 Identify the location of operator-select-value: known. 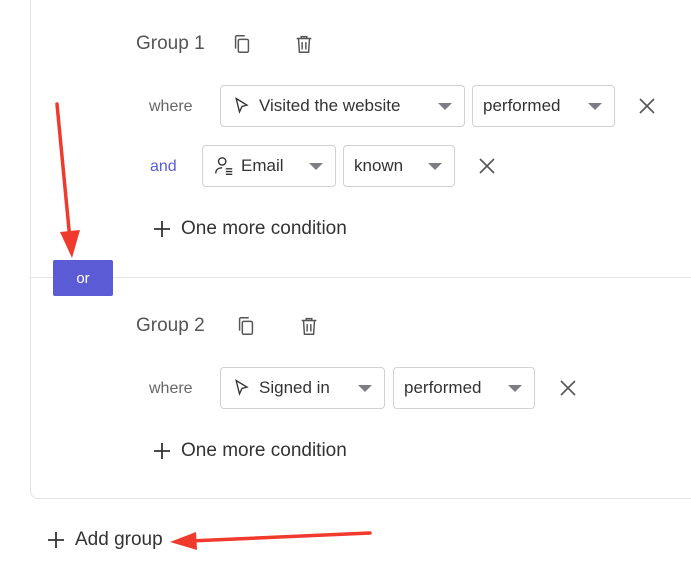
(379, 165).